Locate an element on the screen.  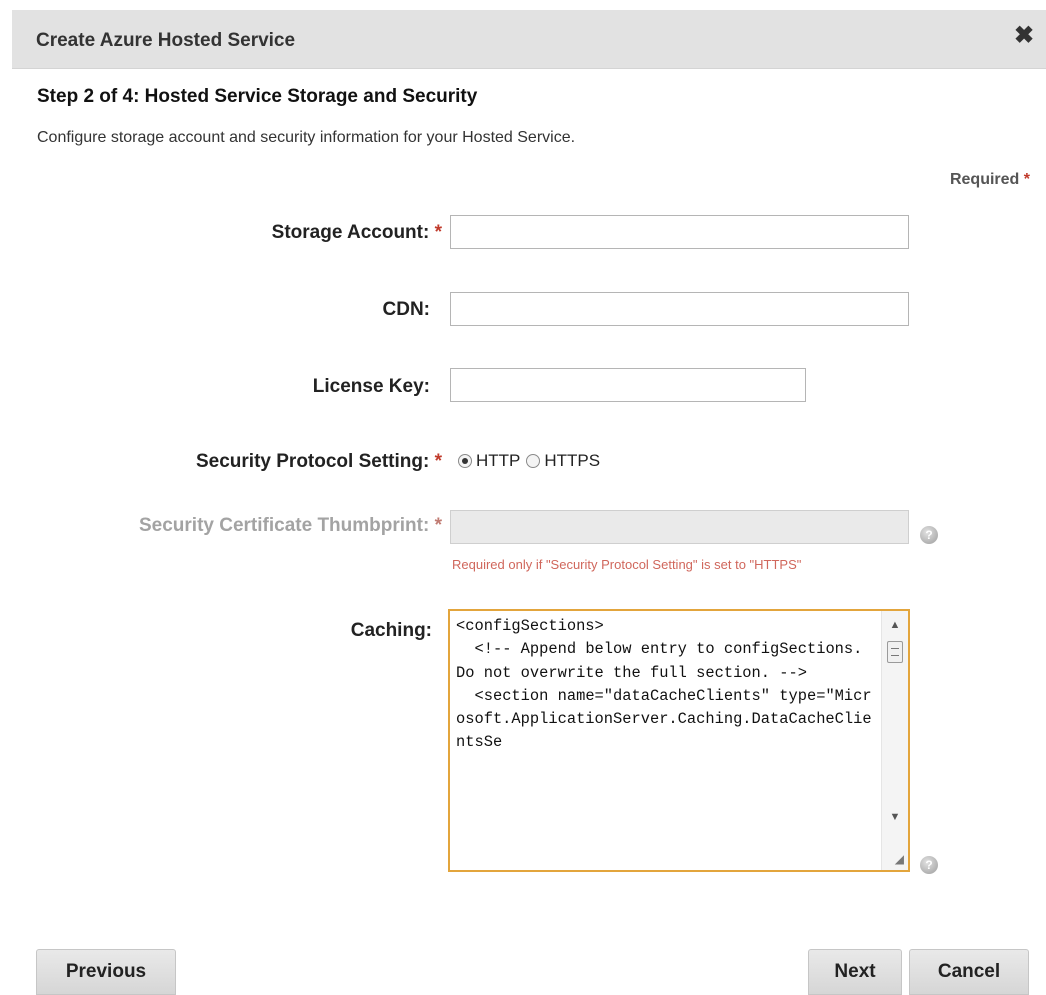
storage-account-label-text: Storage Account: is located at coordinates (350, 232).